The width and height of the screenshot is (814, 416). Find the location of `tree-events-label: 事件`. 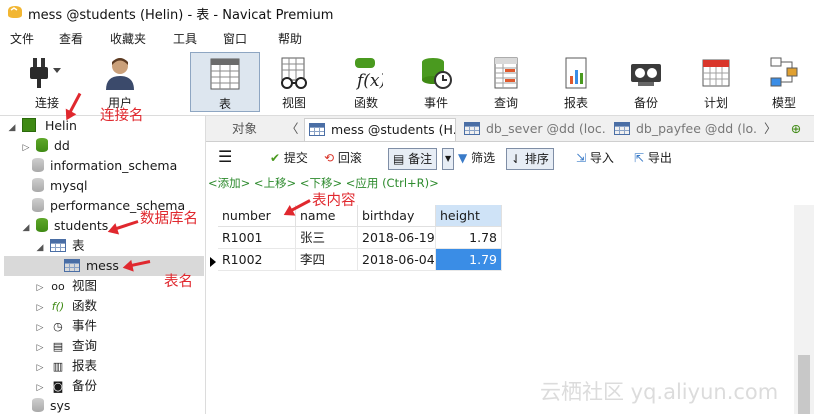

tree-events-label: 事件 is located at coordinates (84, 325).